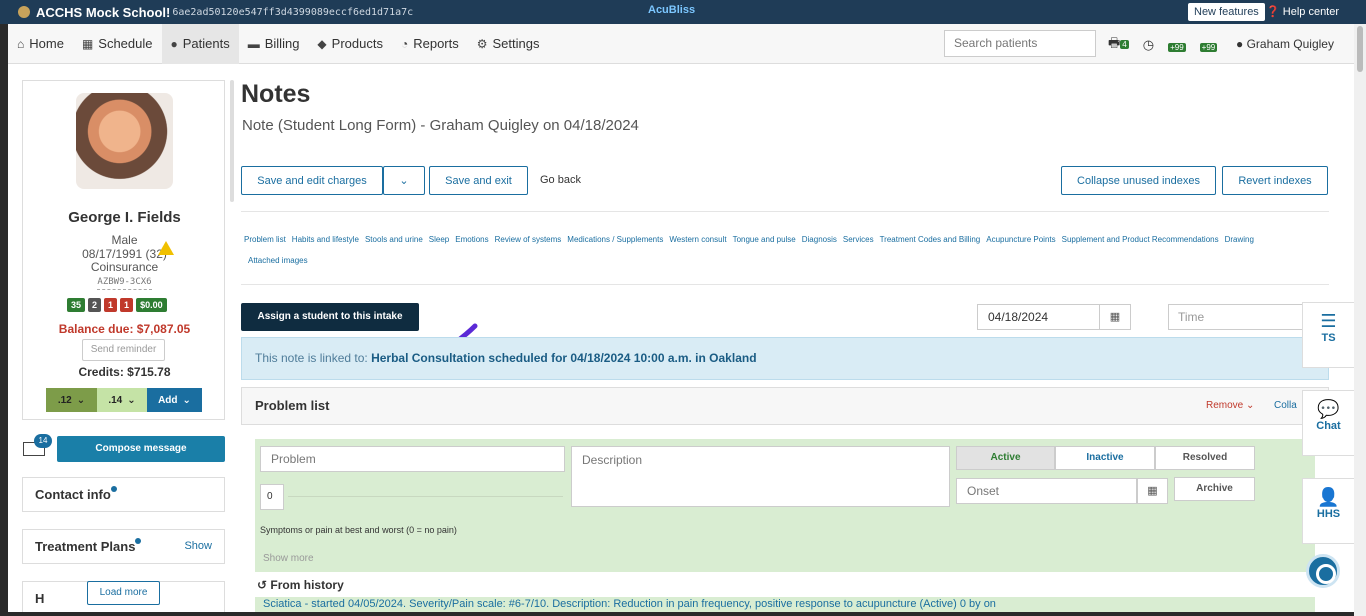 The image size is (1366, 616). Describe the element at coordinates (764, 239) in the screenshot. I see `index-link: Tongue and pulse` at that location.